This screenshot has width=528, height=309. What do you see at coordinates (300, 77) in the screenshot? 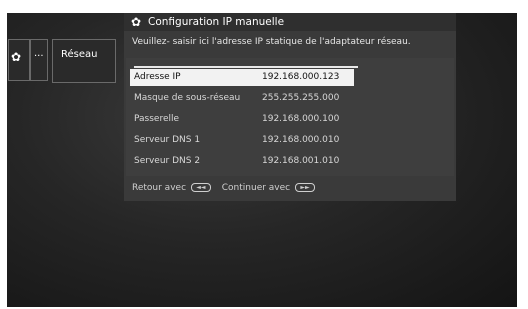
I see `row-value: 192.168.000.123` at bounding box center [300, 77].